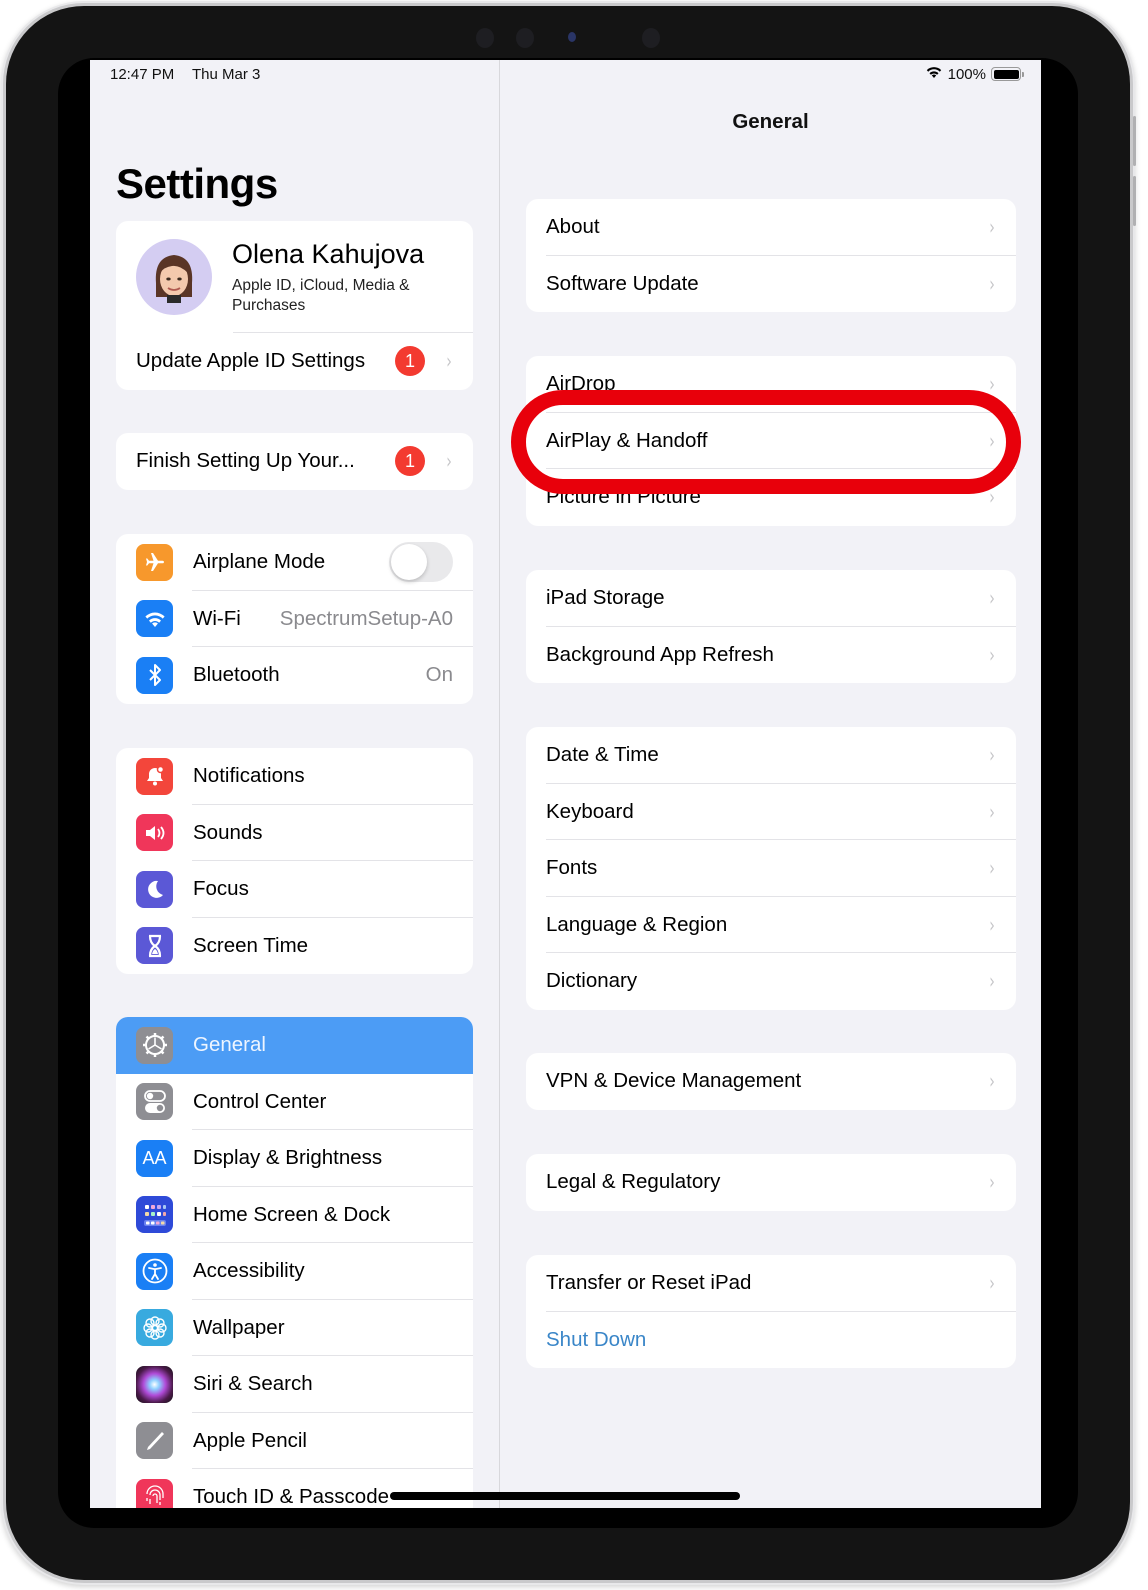 This screenshot has width=1148, height=1590. I want to click on sidebar-item-wifi: Wi-Fi SpectrumSetup-A0, so click(294, 619).